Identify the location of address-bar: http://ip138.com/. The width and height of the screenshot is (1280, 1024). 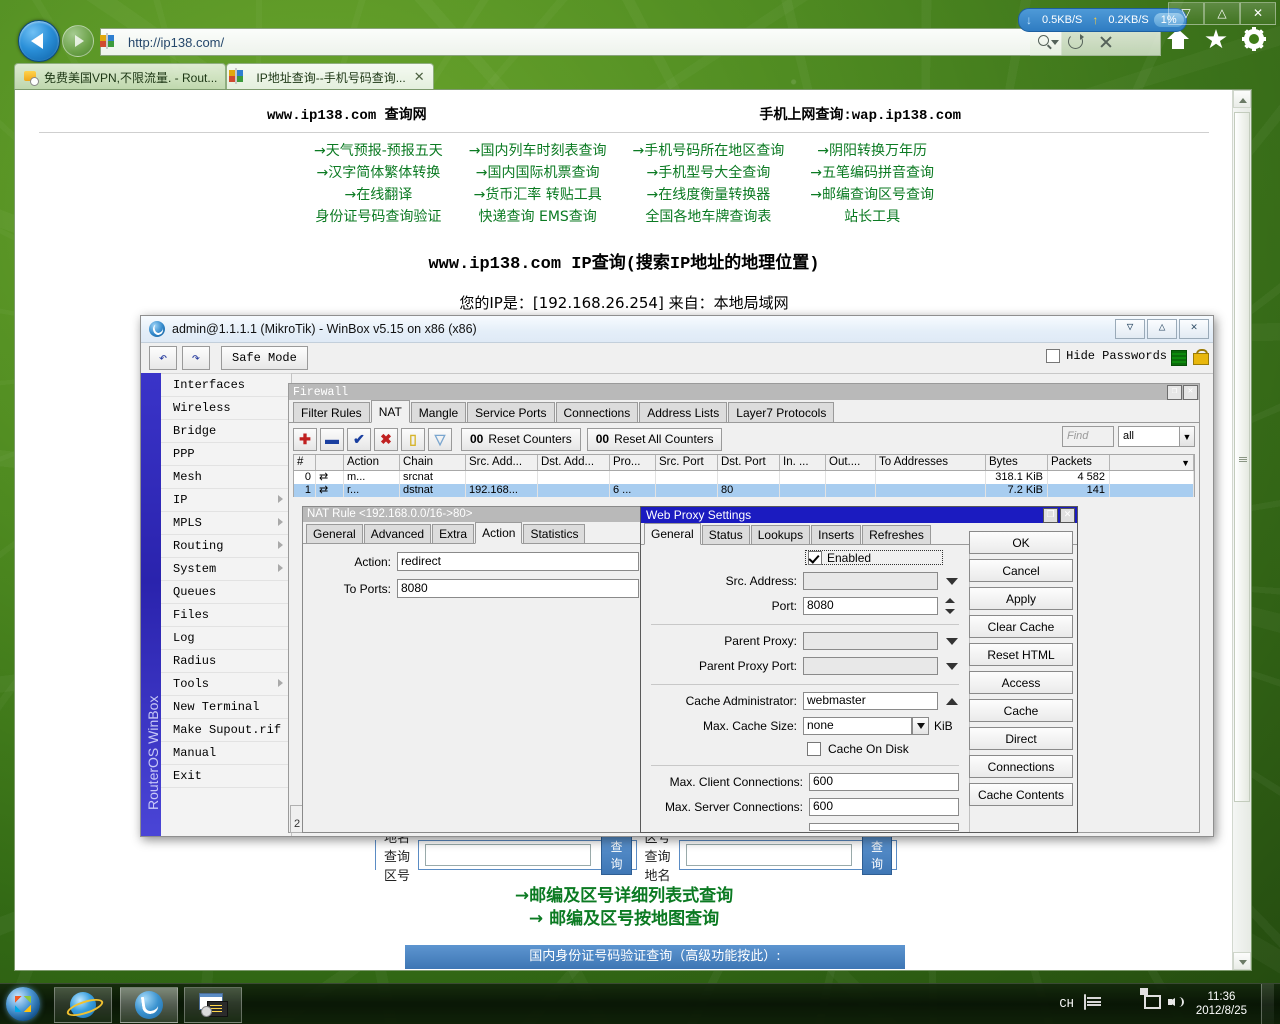
(581, 42).